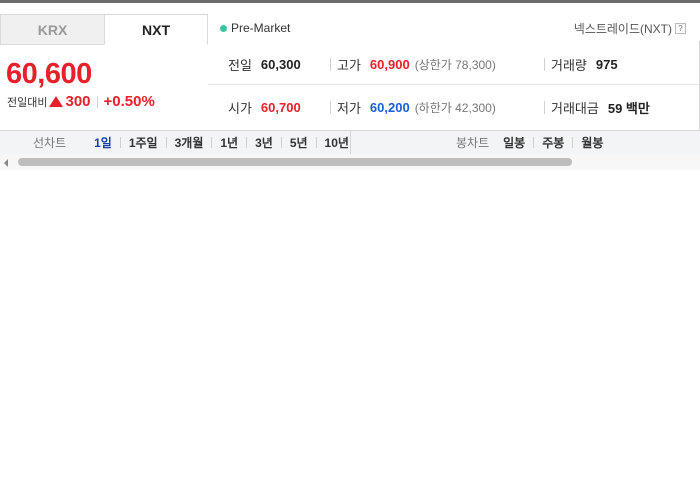 Image resolution: width=700 pixels, height=490 pixels. I want to click on stat-open: 시가 60,700, so click(264, 107).